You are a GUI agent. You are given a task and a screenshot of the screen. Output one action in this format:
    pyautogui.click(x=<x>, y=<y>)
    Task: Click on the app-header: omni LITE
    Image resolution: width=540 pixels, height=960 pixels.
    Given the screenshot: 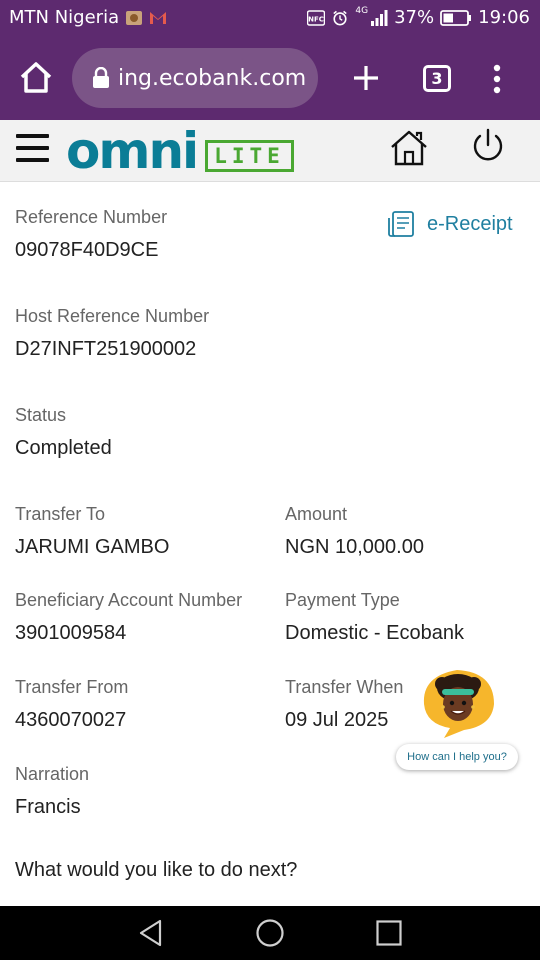 What is the action you would take?
    pyautogui.click(x=270, y=151)
    